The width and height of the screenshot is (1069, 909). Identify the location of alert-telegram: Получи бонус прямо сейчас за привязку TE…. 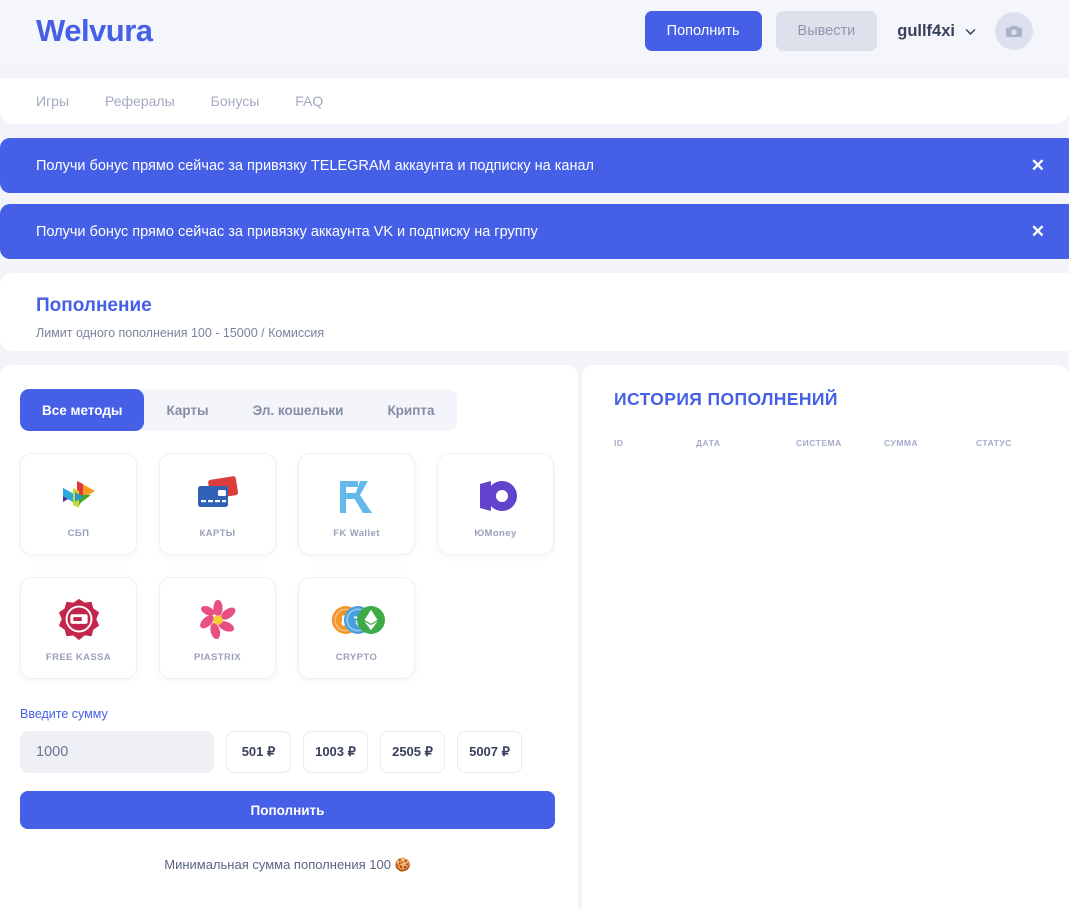
(534, 165).